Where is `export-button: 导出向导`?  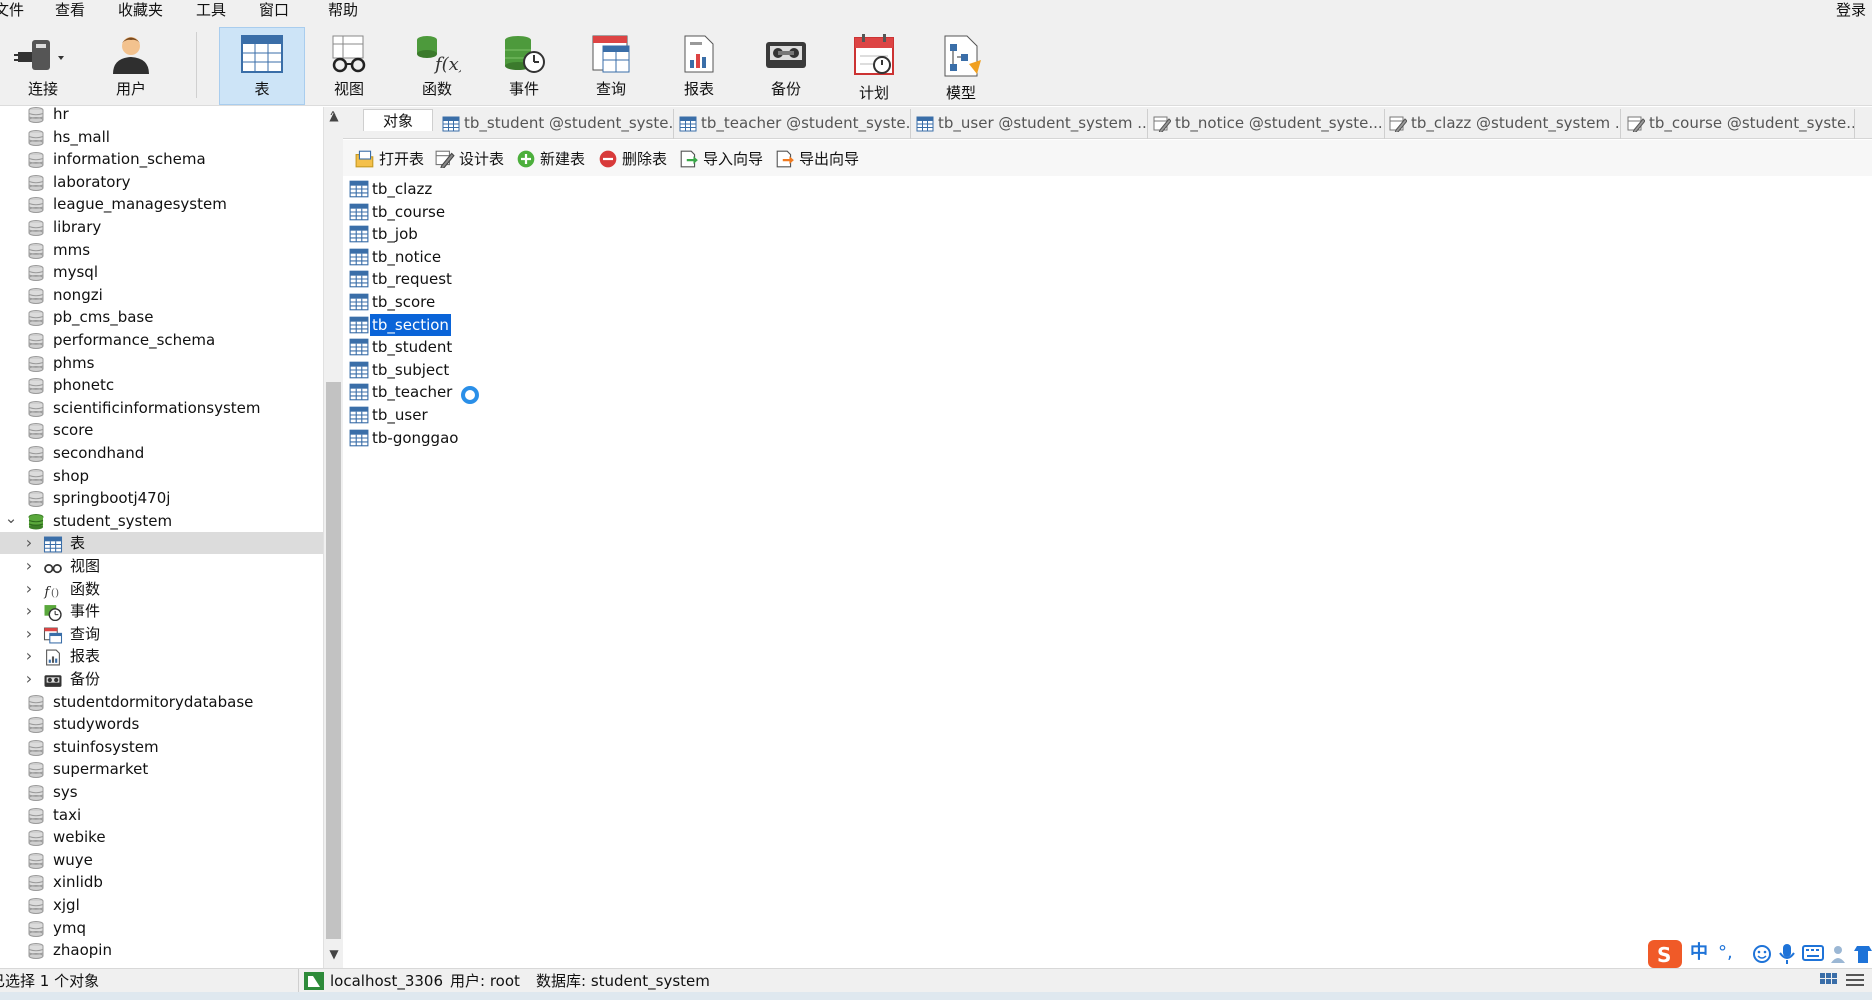
export-button: 导出向导 is located at coordinates (817, 159).